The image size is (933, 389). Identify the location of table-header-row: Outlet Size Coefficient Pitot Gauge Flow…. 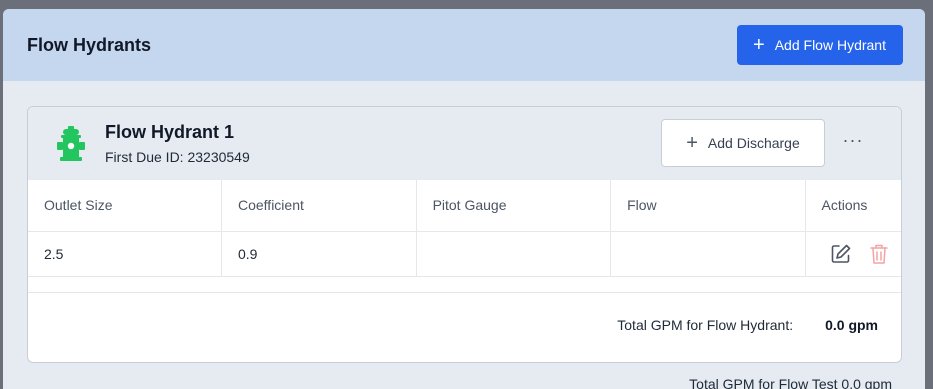
(464, 206).